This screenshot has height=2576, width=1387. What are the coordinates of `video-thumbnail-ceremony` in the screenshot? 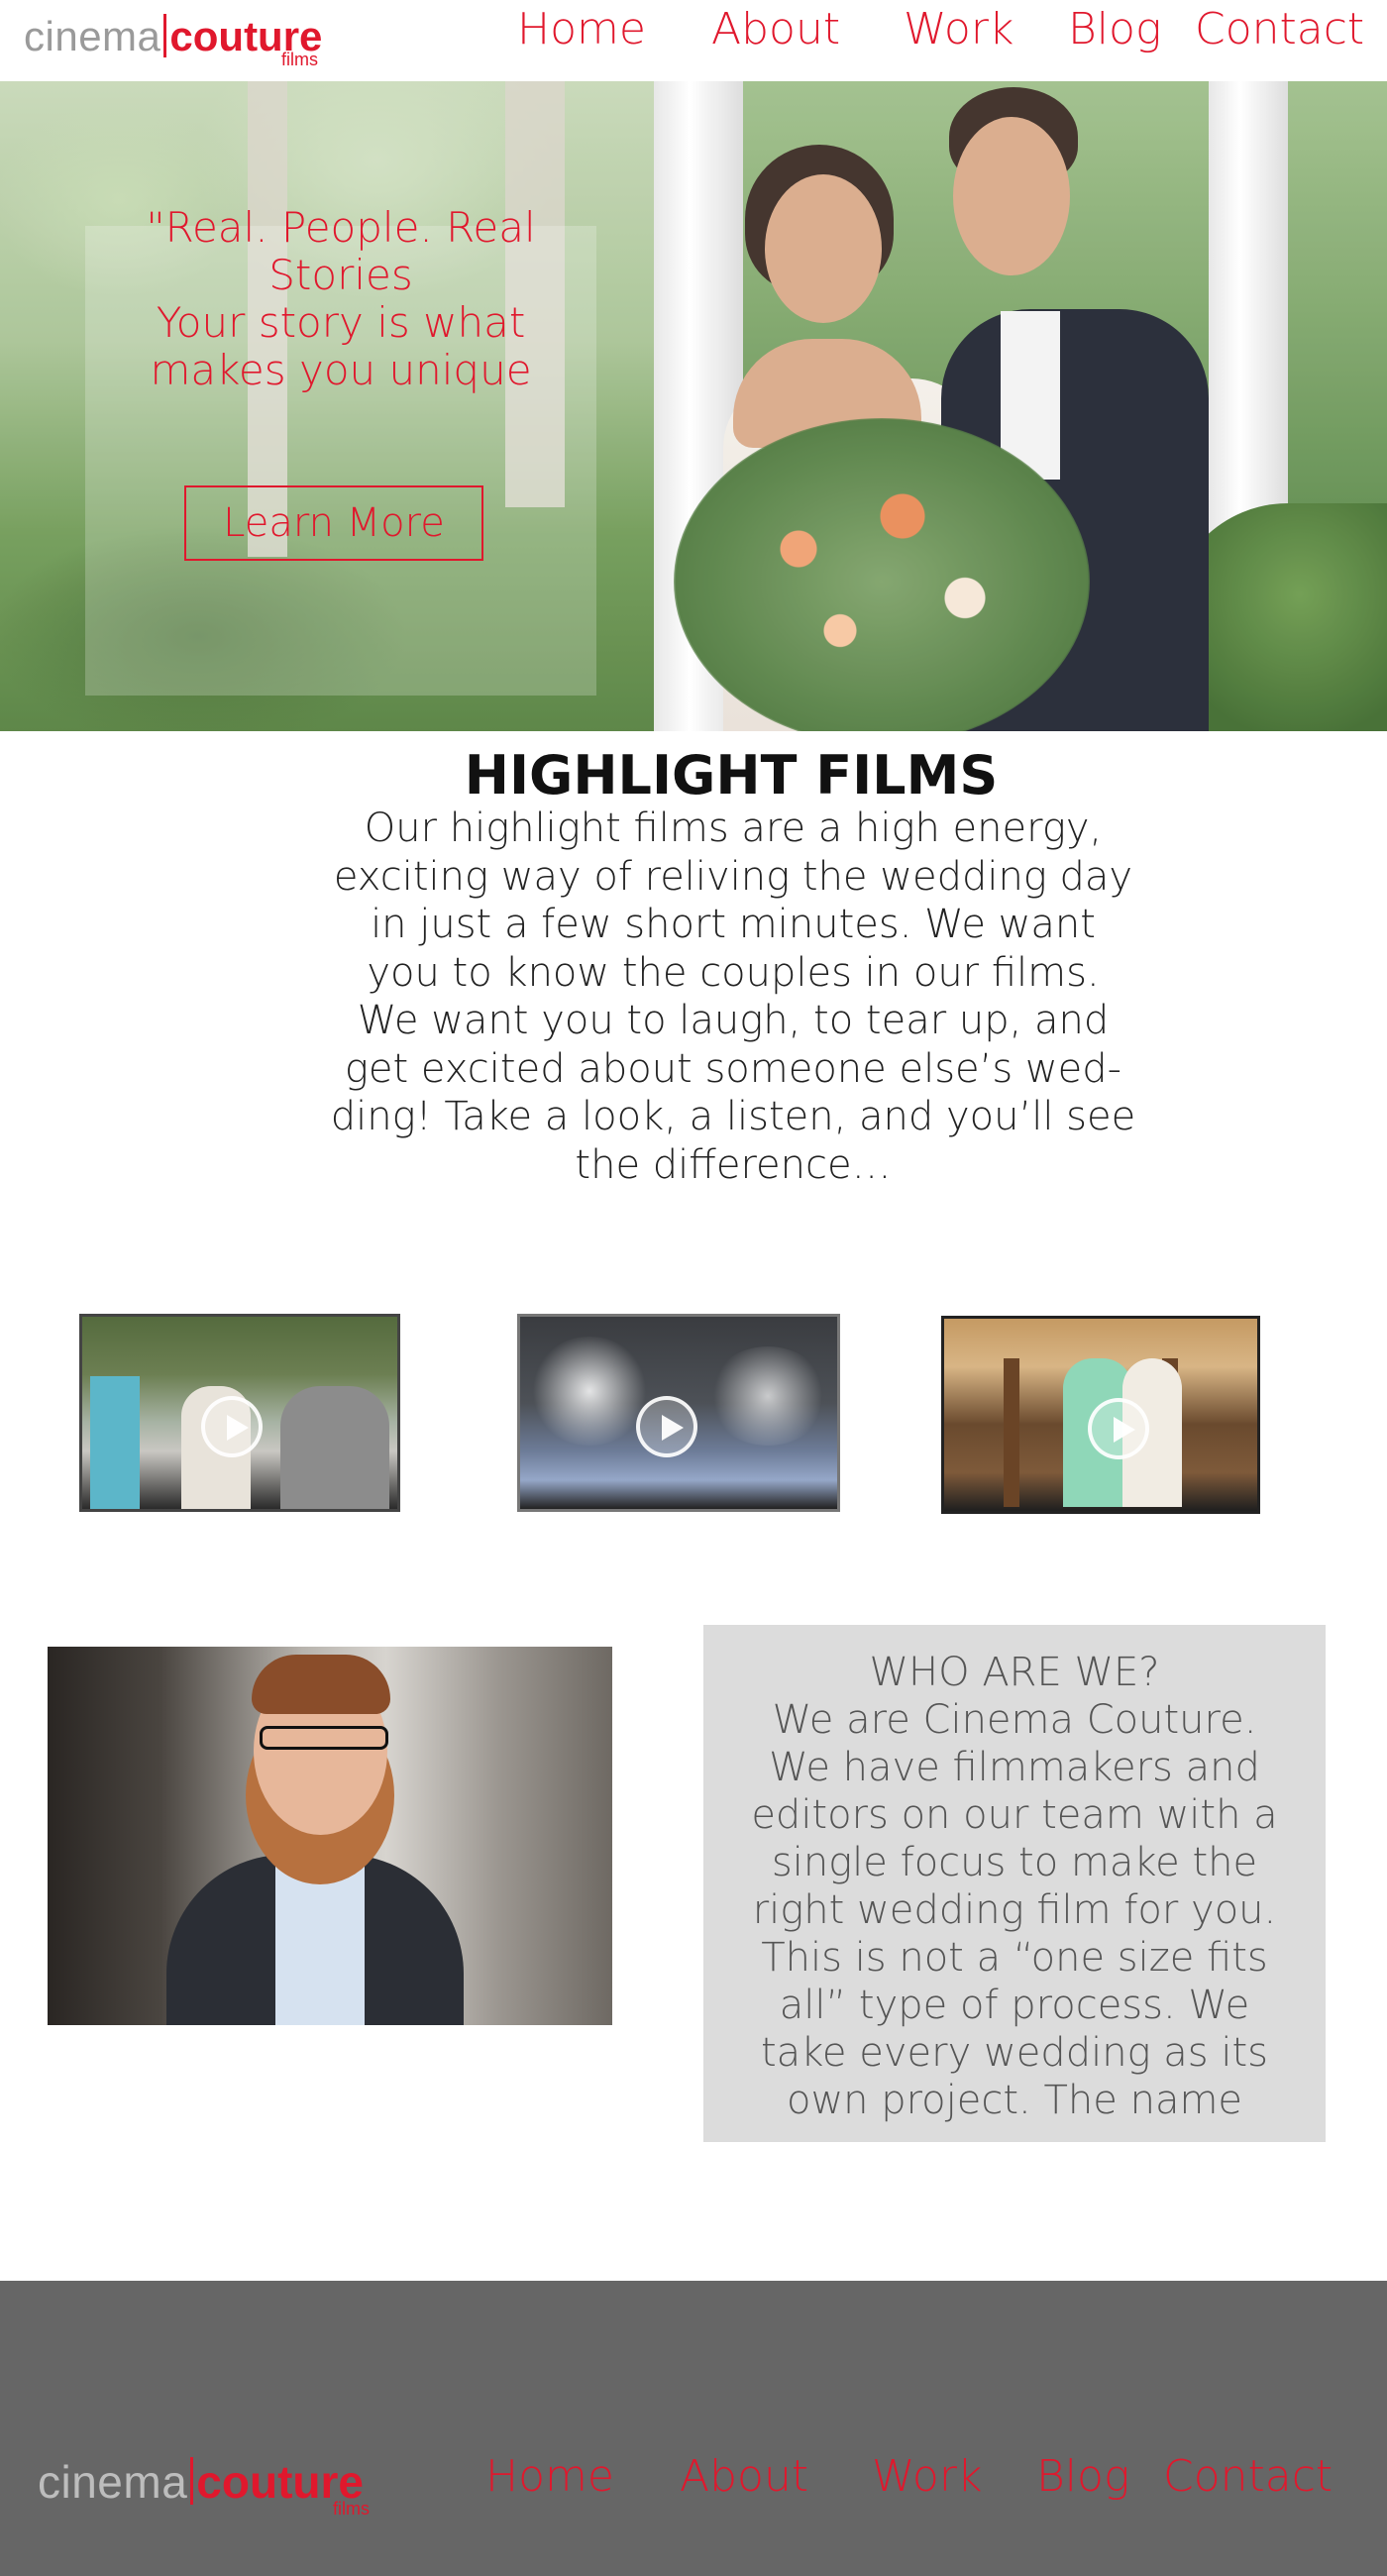 It's located at (239, 1413).